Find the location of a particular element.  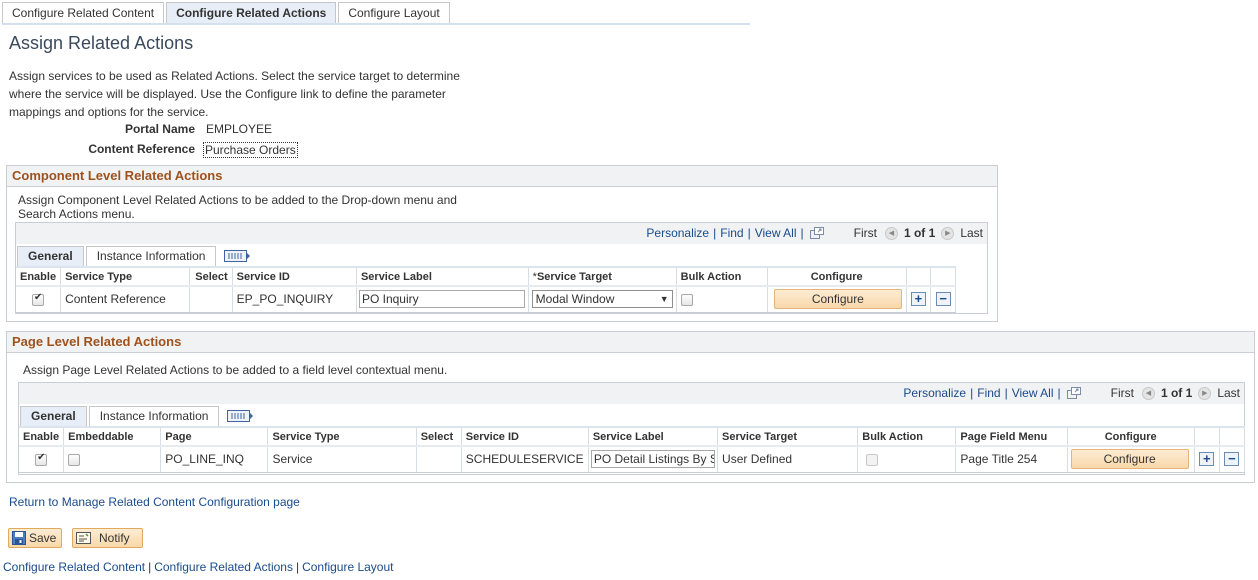

column-header-service-target: *Service Target is located at coordinates (602, 276).